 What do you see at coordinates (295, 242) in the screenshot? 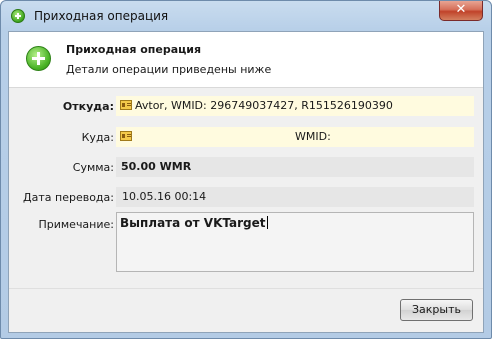
I see `note-textarea: Выплата от VKTarget` at bounding box center [295, 242].